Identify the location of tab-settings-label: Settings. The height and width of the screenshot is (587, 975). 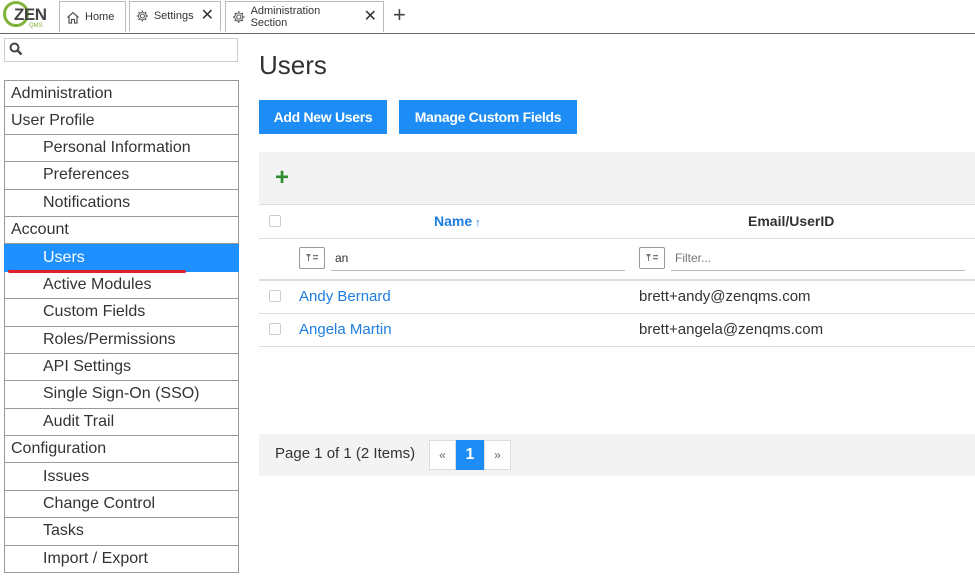
(173, 16).